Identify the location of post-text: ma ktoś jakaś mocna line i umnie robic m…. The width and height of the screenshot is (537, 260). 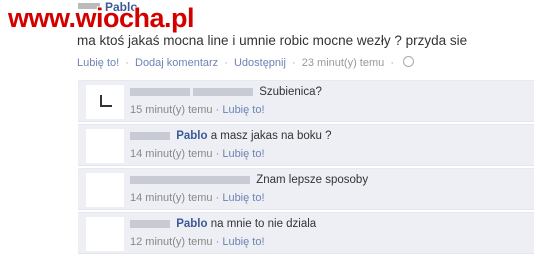
(272, 40).